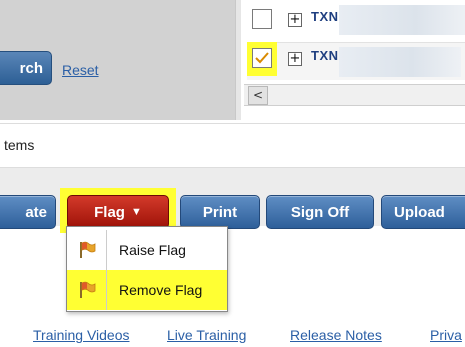 This screenshot has height=347, width=465. Describe the element at coordinates (161, 290) in the screenshot. I see `menu-item-label: Remove Flag` at that location.